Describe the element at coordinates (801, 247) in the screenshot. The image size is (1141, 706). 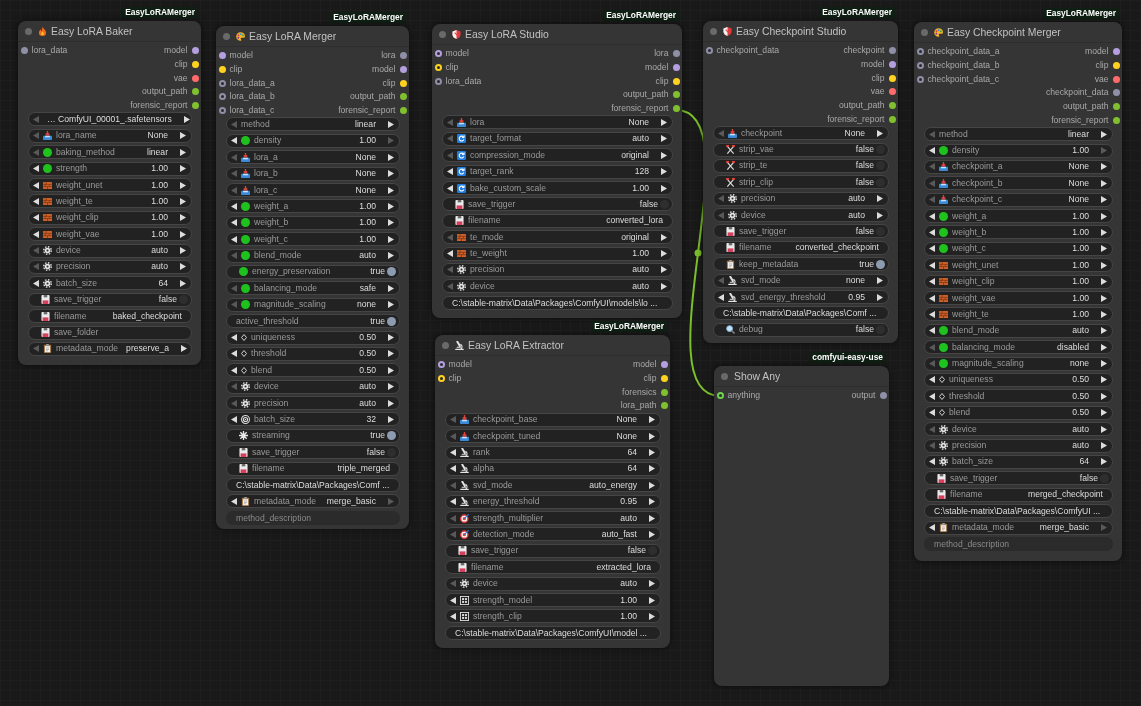
I see `text-field: filename converted_checkpoint` at that location.